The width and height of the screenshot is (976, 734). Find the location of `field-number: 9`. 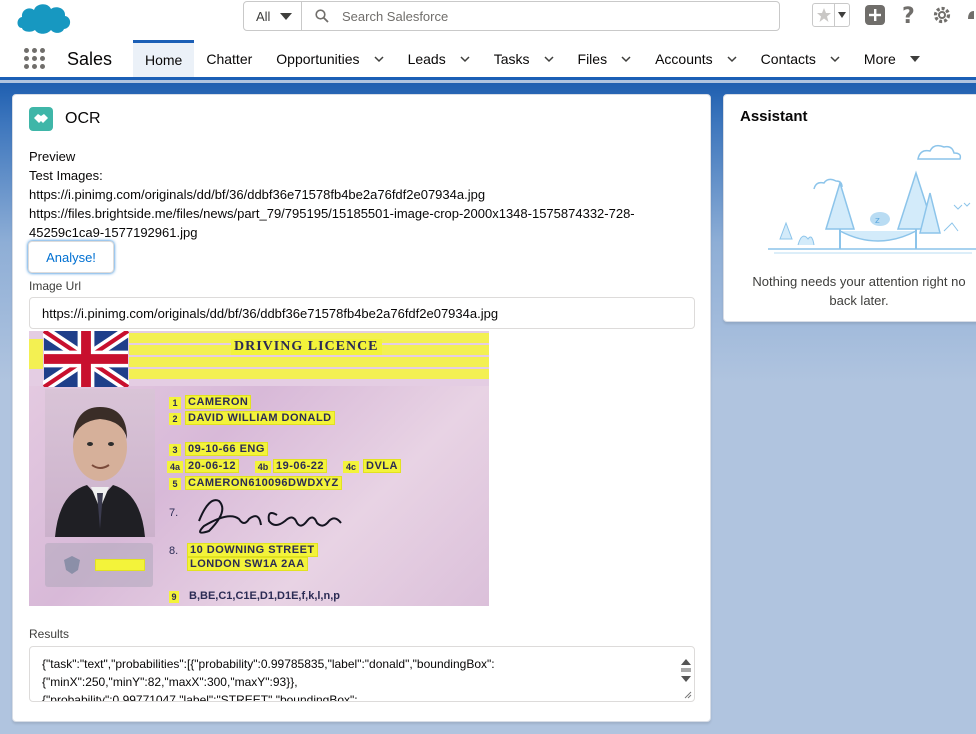

field-number: 9 is located at coordinates (174, 597).